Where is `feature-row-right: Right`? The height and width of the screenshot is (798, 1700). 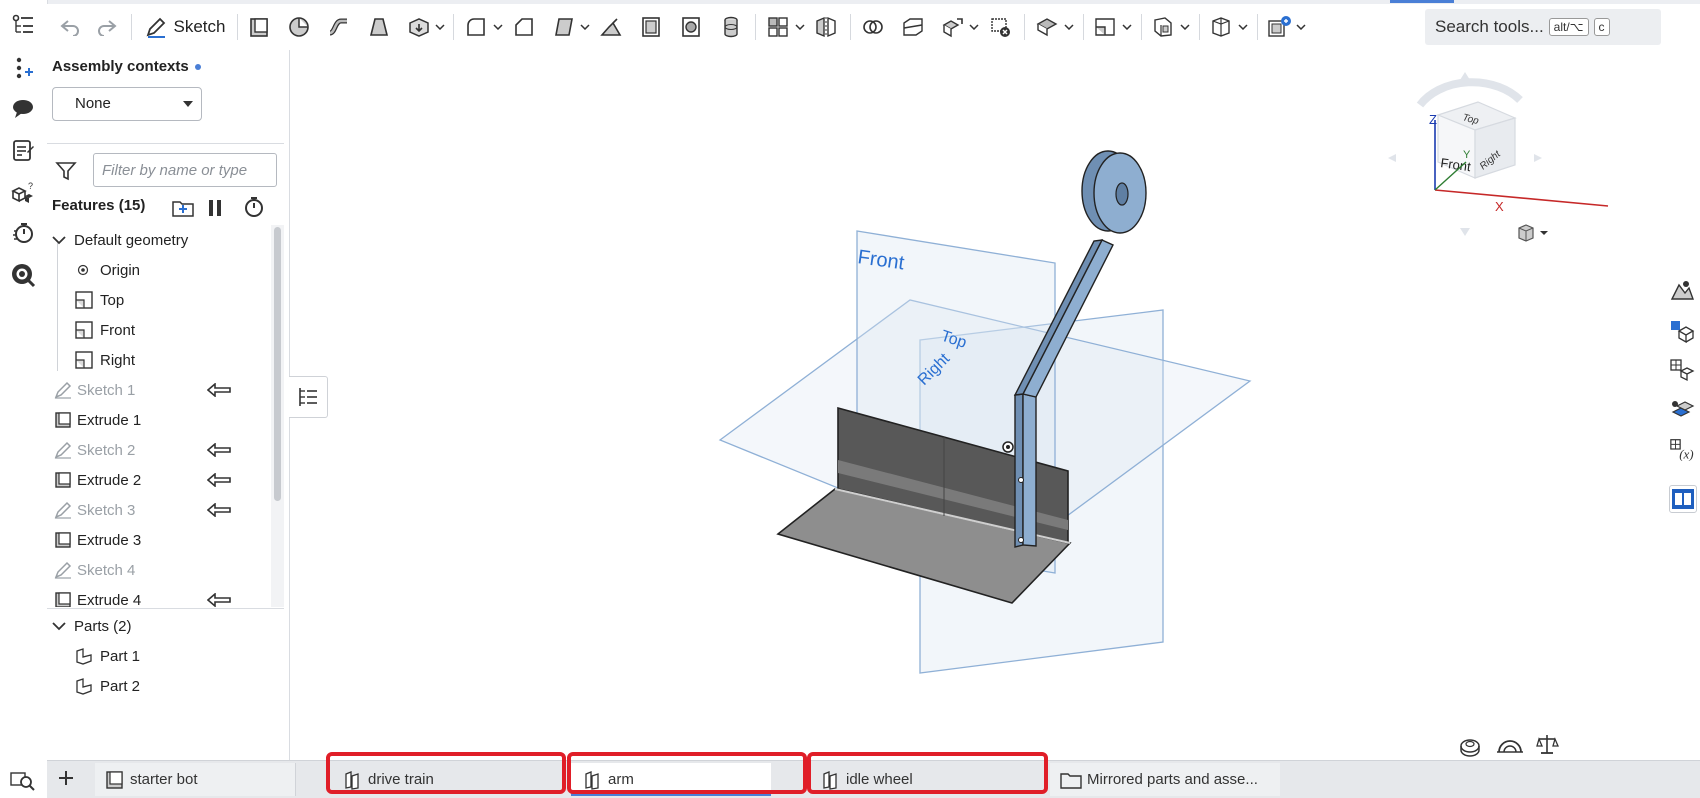
feature-row-right: Right is located at coordinates (159, 360).